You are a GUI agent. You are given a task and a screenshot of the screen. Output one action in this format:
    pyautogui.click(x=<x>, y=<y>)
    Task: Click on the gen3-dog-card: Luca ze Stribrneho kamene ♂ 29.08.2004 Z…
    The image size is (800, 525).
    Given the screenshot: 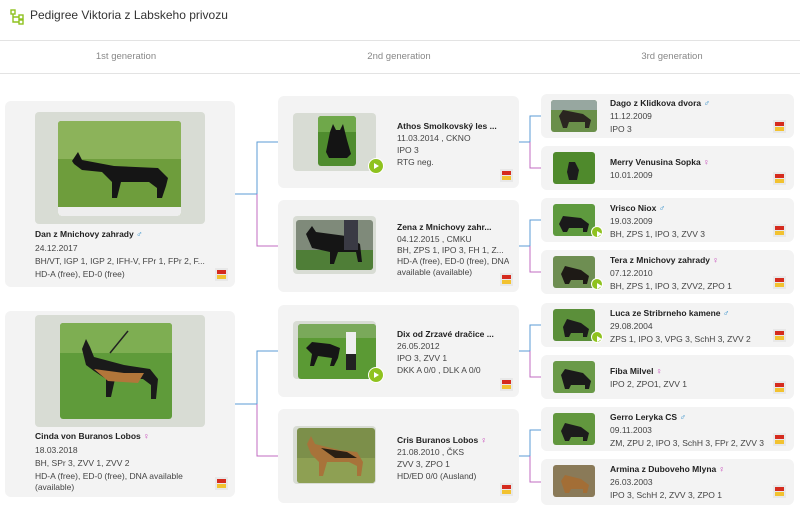 What is the action you would take?
    pyautogui.click(x=667, y=325)
    